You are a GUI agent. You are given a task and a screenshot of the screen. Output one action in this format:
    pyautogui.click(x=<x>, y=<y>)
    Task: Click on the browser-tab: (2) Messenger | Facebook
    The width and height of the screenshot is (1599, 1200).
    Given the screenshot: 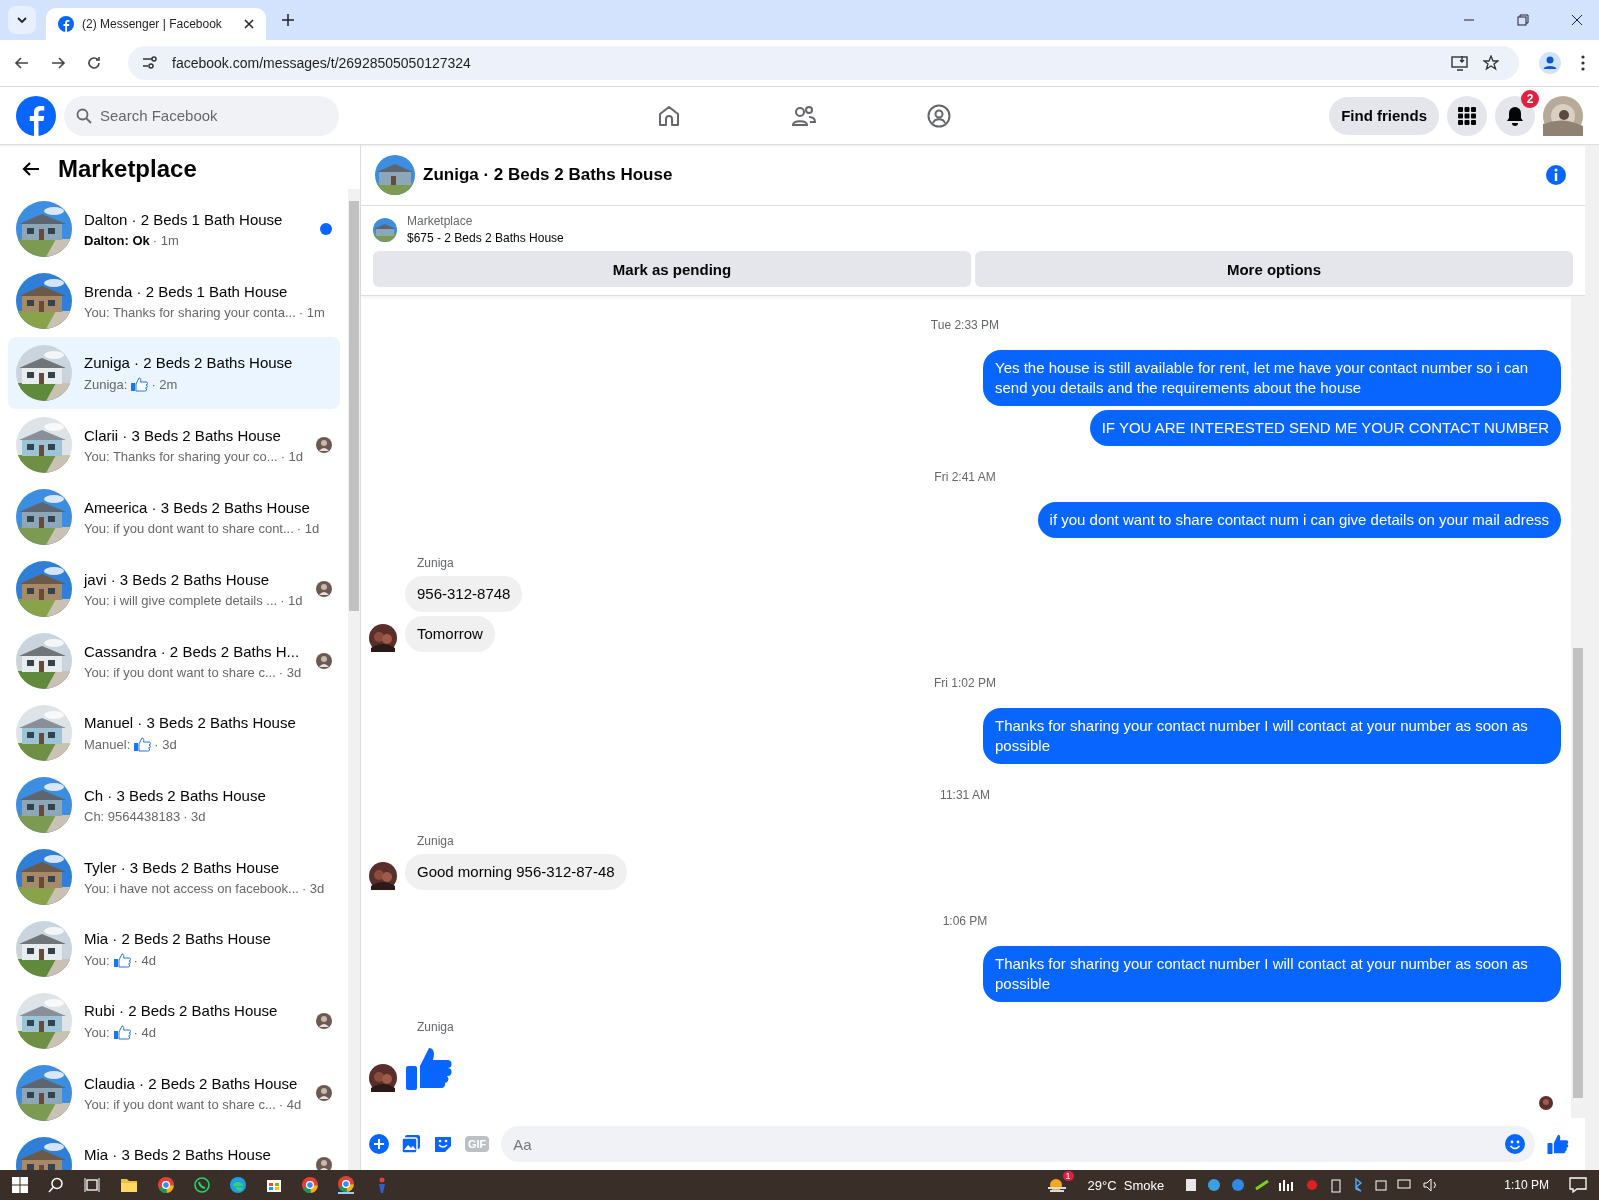 What is the action you would take?
    pyautogui.click(x=156, y=24)
    